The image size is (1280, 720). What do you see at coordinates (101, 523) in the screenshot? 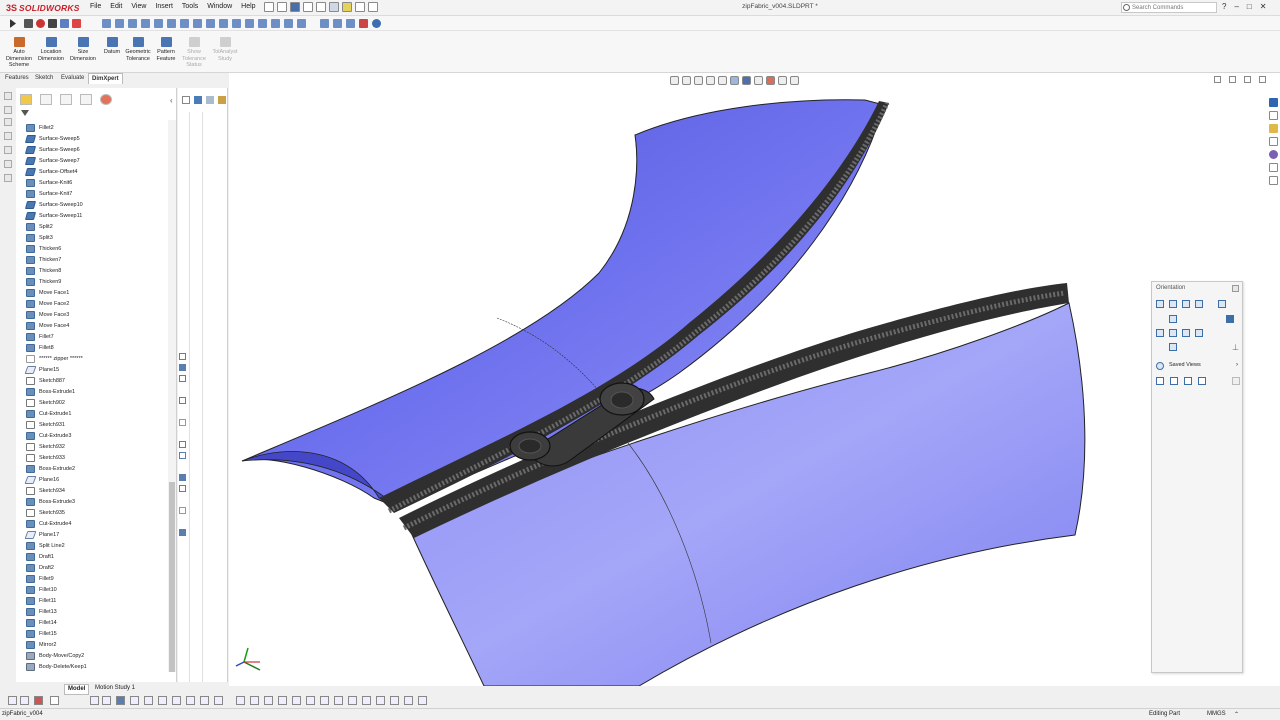
I see `tree-item: Cut-Extrude4` at bounding box center [101, 523].